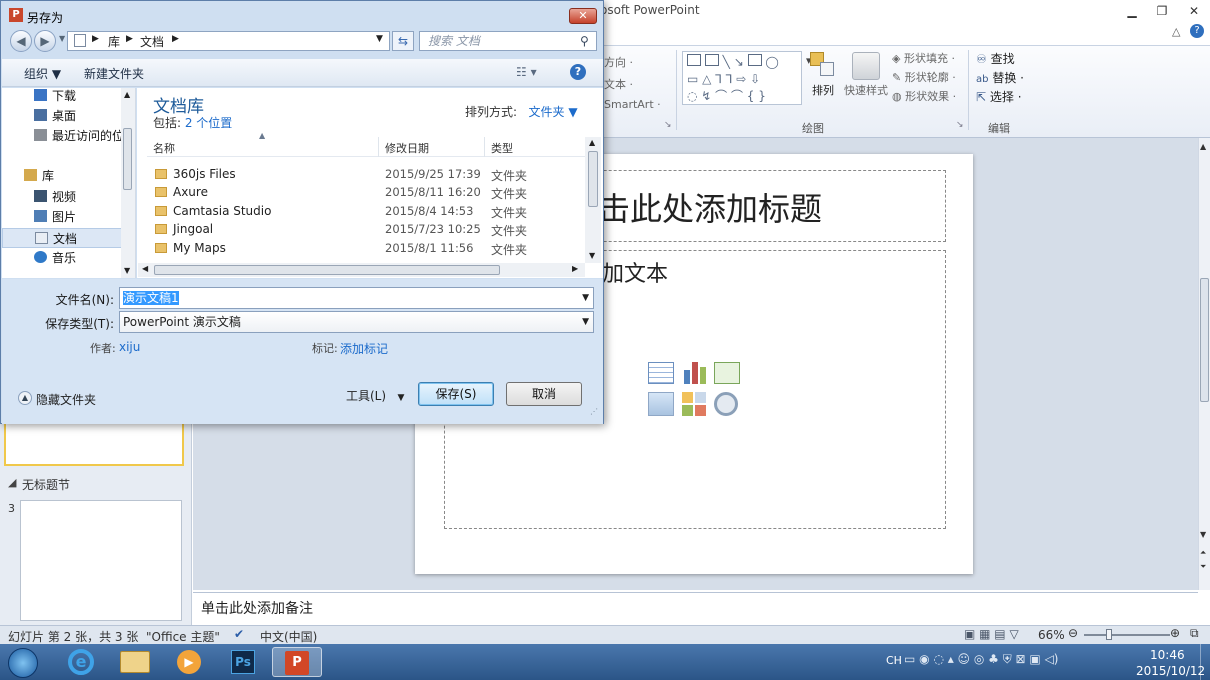 Image resolution: width=1210 pixels, height=680 pixels. I want to click on quick-styles-button: 快速样式, so click(866, 90).